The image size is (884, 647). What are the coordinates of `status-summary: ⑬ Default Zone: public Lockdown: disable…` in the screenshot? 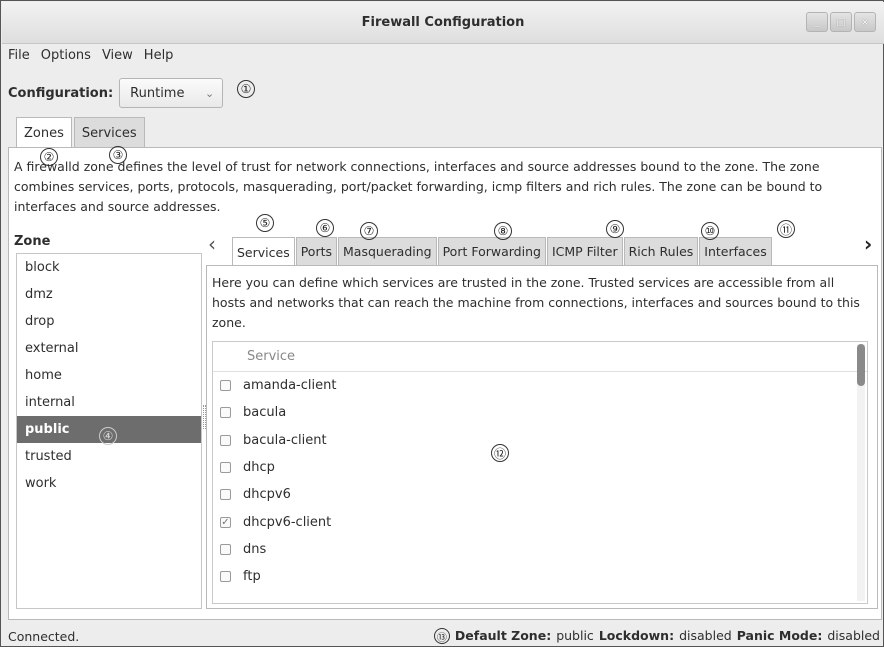 It's located at (656, 636).